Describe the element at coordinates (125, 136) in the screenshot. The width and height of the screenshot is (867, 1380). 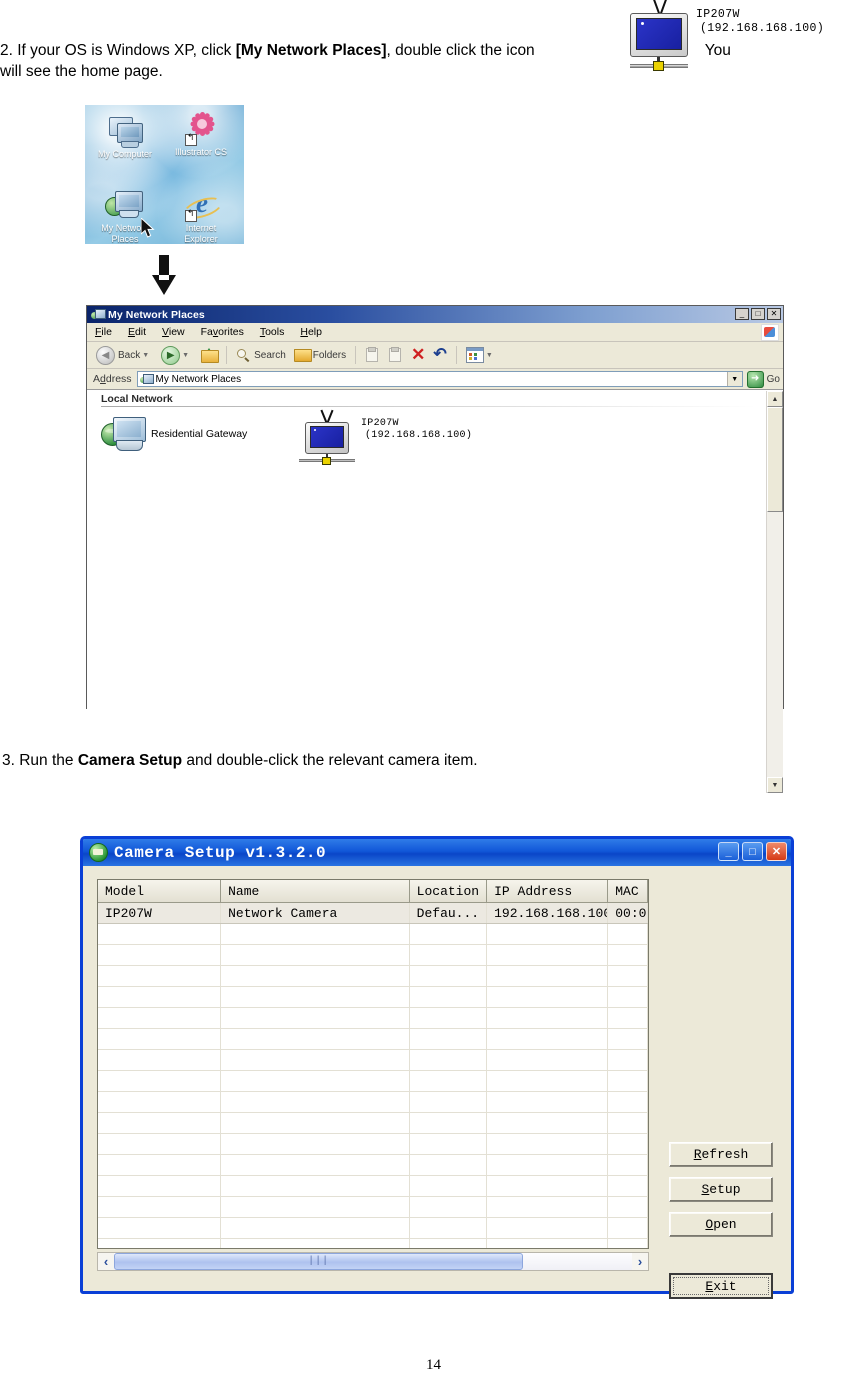
I see `desktop-icon-my-computer: My Computer` at that location.